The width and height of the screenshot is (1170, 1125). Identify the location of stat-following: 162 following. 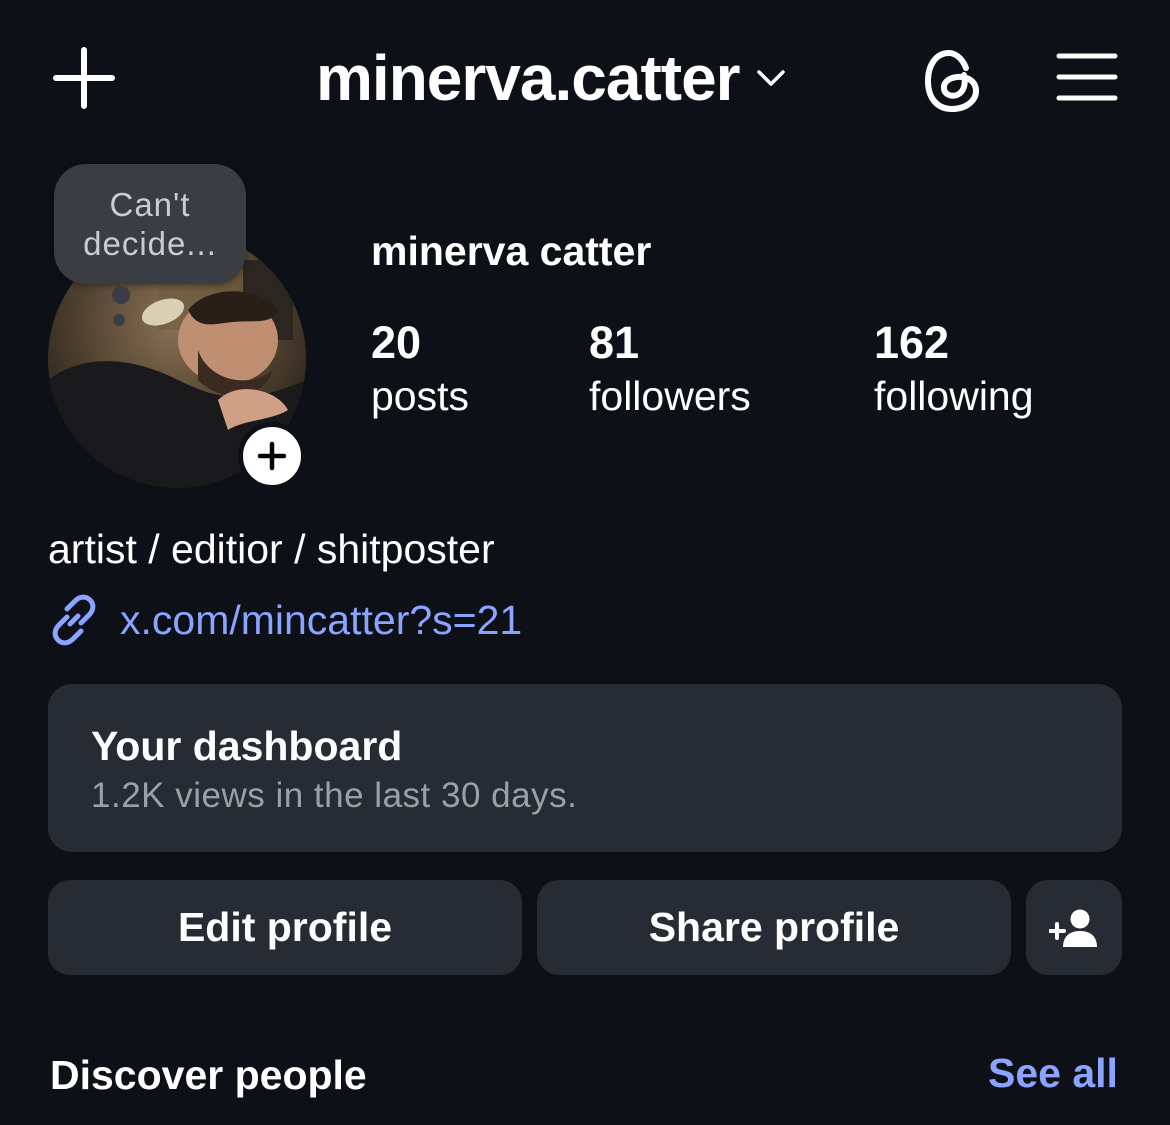
(954, 369).